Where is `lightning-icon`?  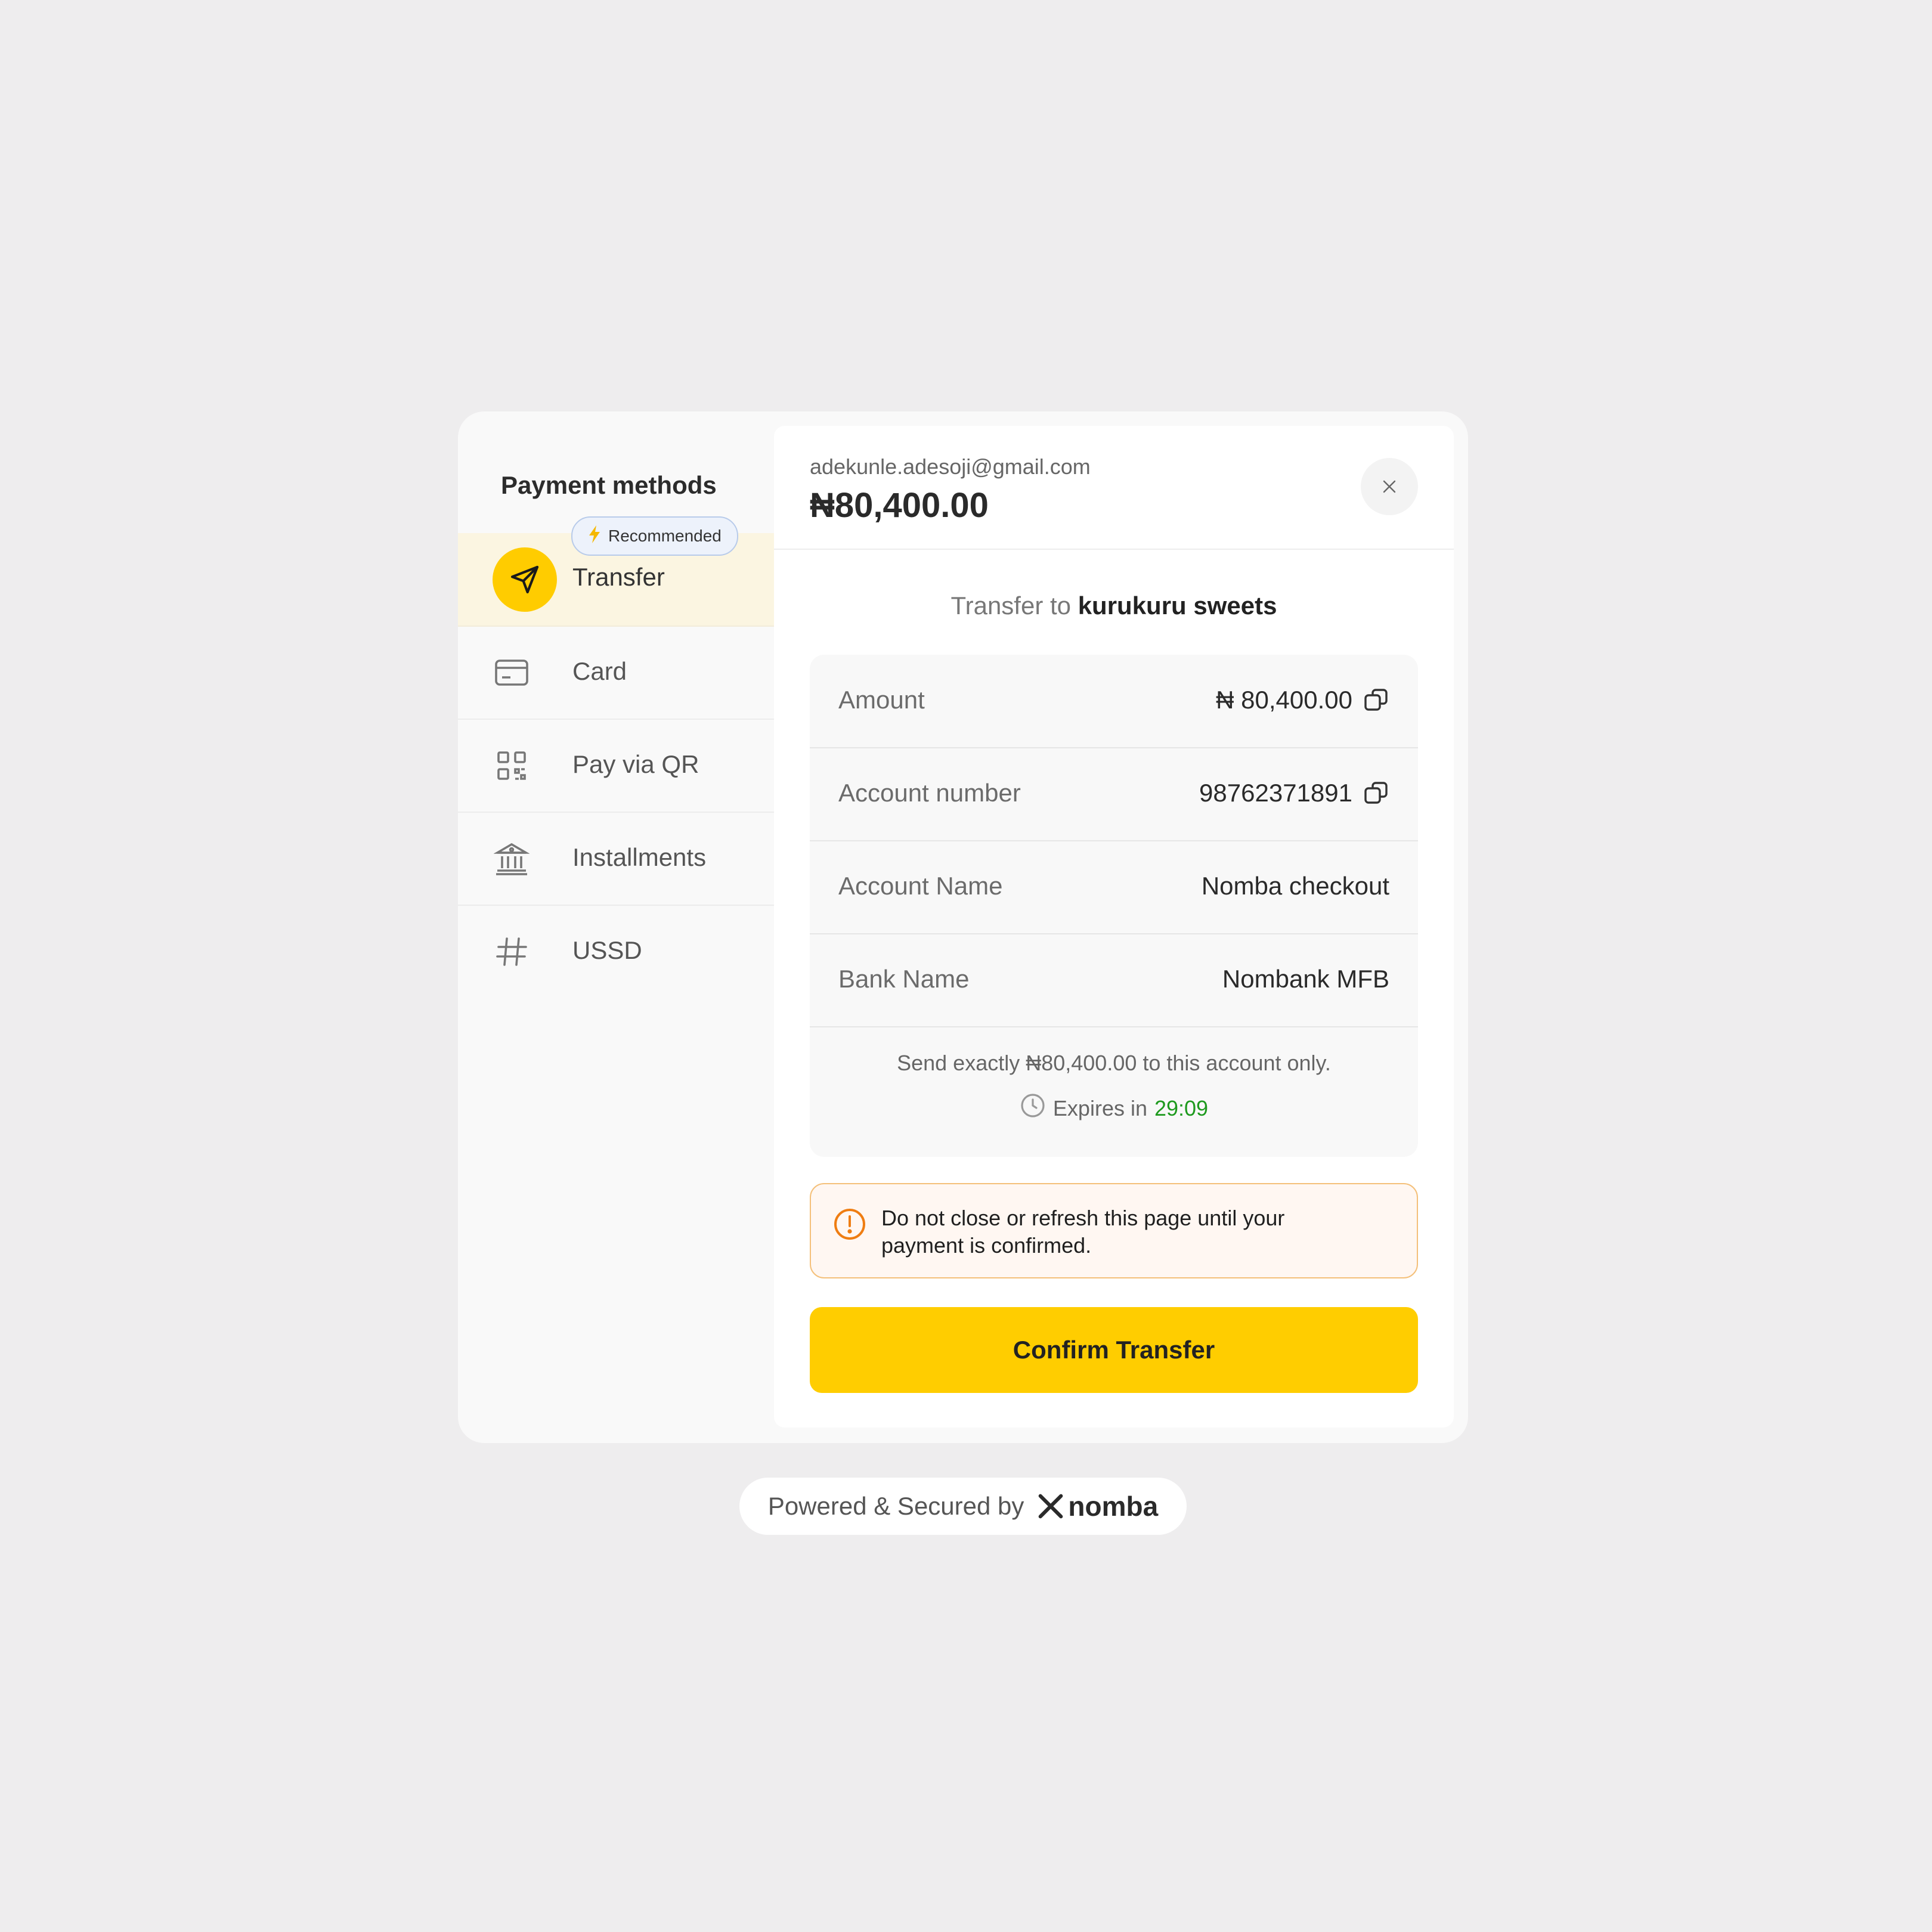
lightning-icon is located at coordinates (595, 536).